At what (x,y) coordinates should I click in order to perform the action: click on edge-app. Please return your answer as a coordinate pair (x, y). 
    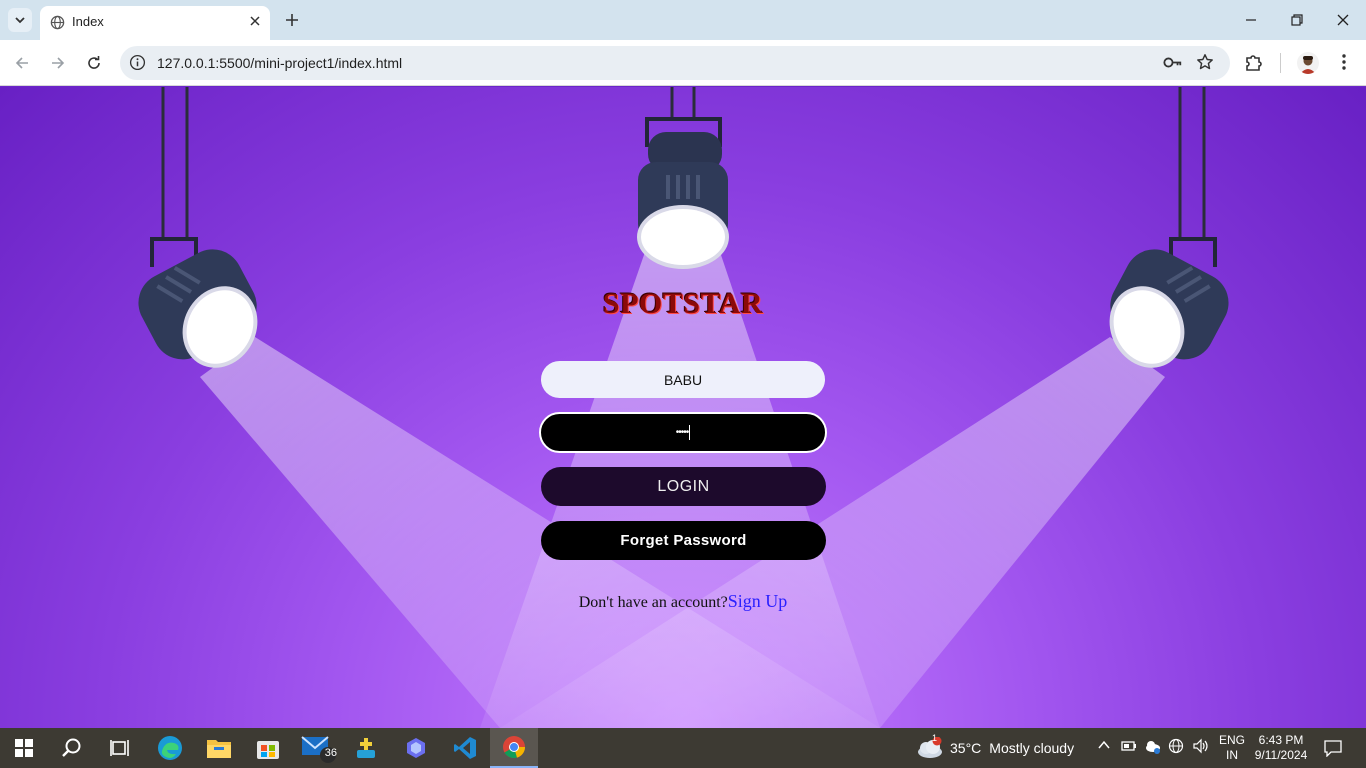
    Looking at the image, I should click on (170, 748).